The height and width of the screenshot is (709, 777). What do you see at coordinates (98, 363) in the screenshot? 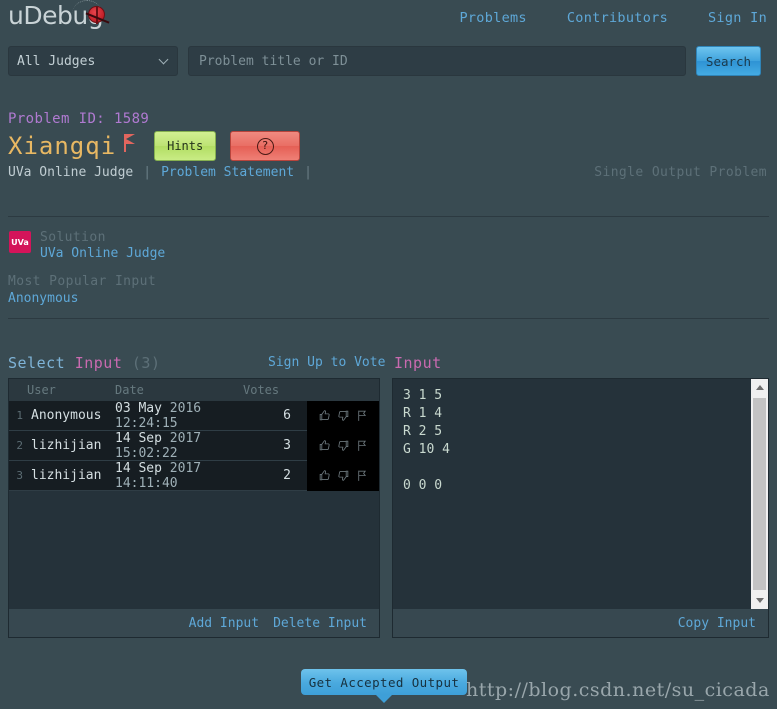
I see `select-input-word-input: Input` at bounding box center [98, 363].